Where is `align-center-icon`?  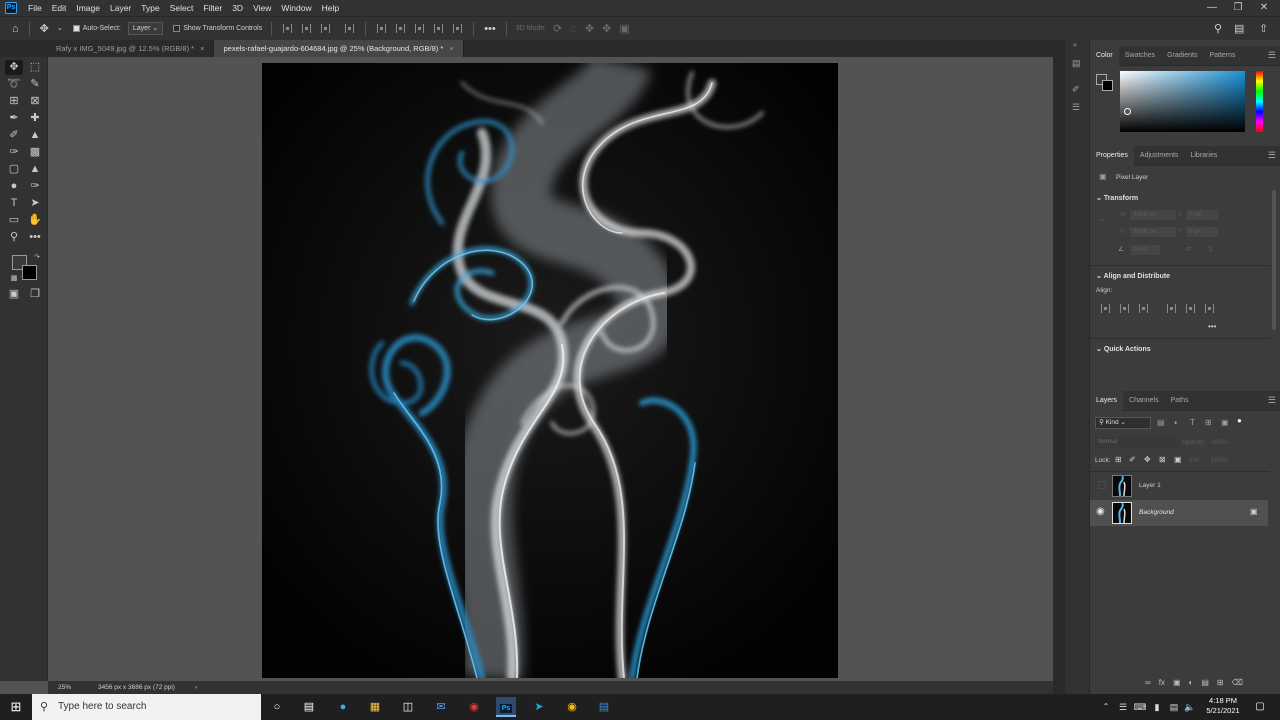 align-center-icon is located at coordinates (307, 28).